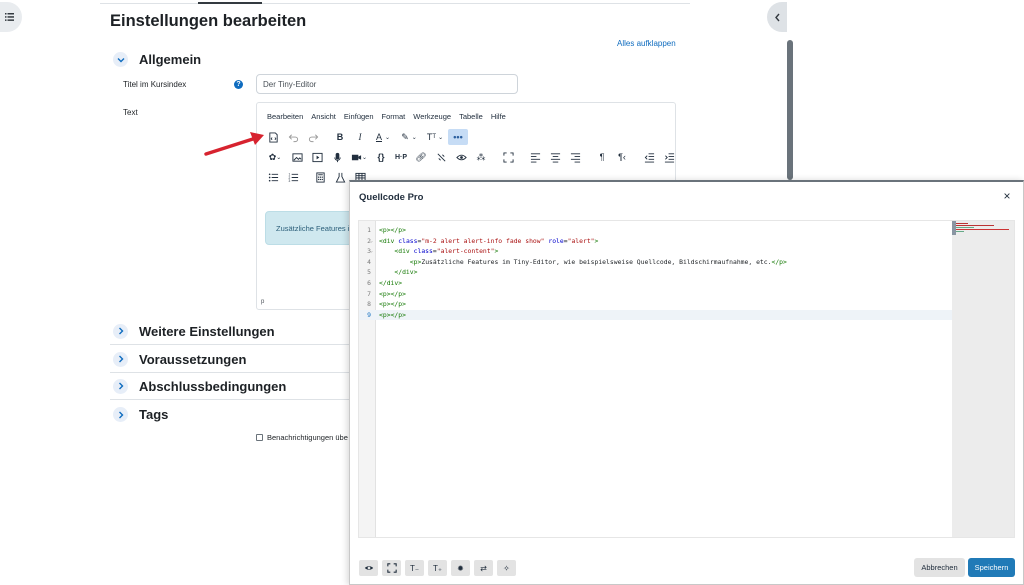  Describe the element at coordinates (307, 437) in the screenshot. I see `notify-label: Benachrichtigungen übe` at that location.